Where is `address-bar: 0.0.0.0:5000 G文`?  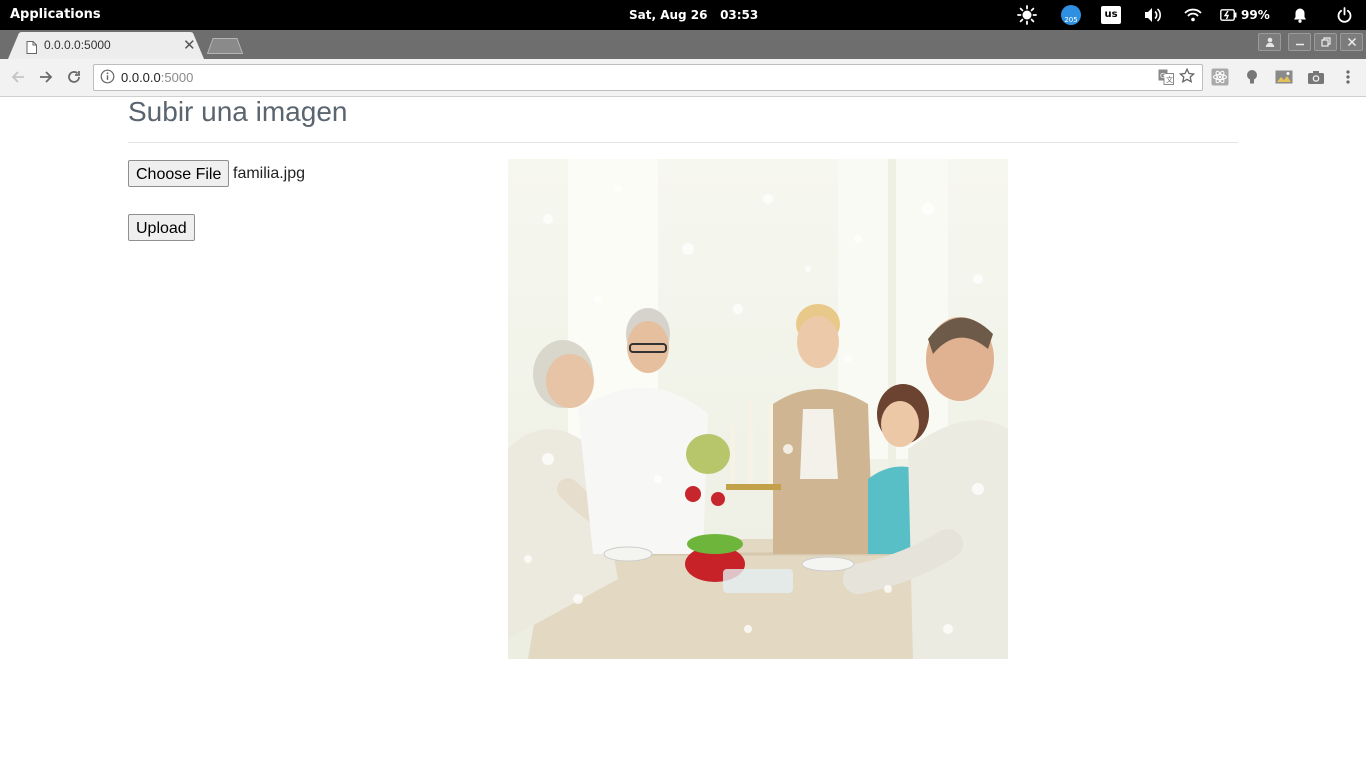
address-bar: 0.0.0.0:5000 G文 is located at coordinates (648, 77).